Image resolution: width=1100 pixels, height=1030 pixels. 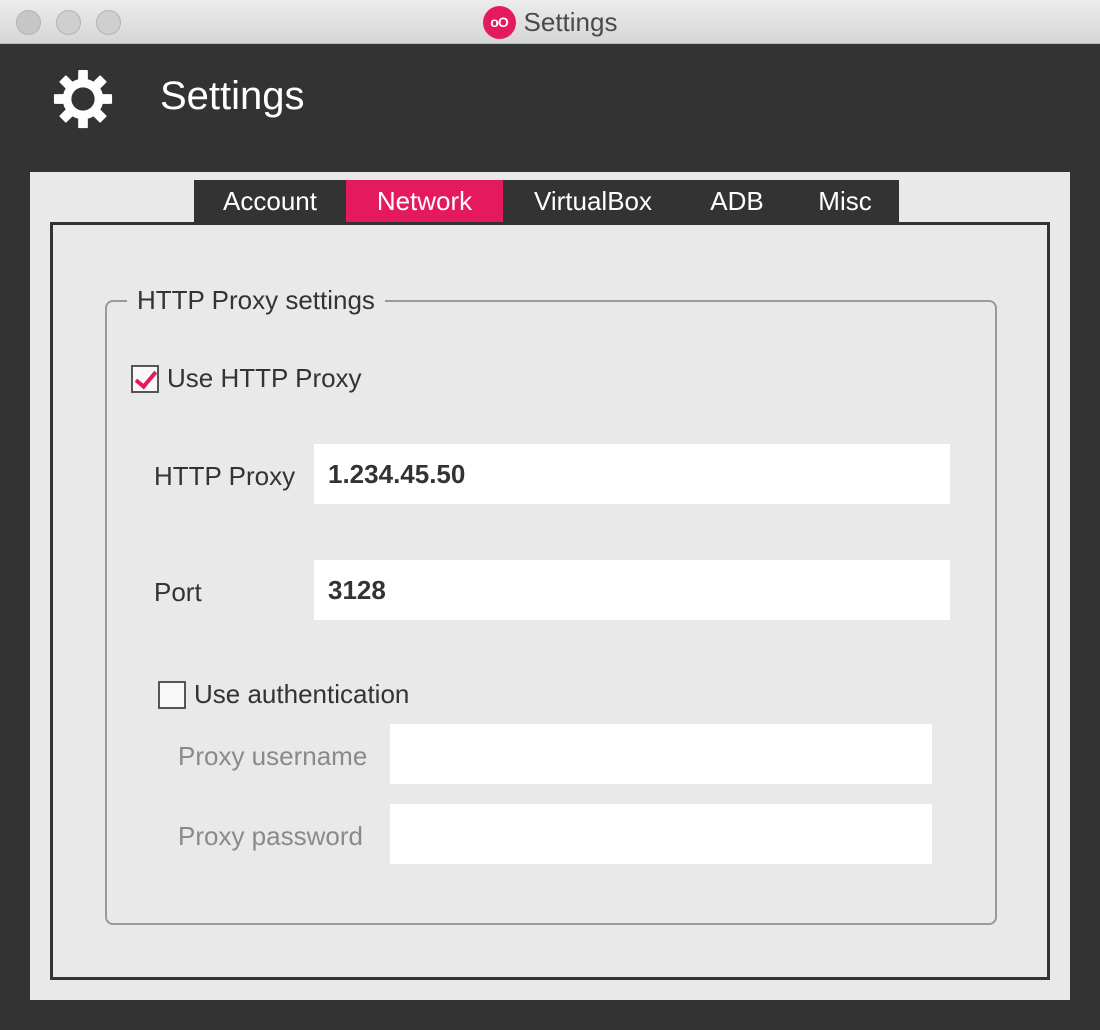 I want to click on use-http-proxy-label: Use HTTP Proxy, so click(x=264, y=378).